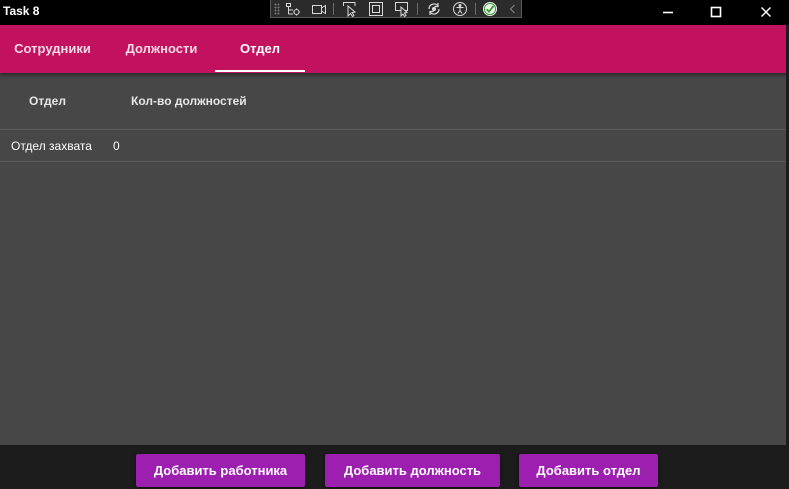 The height and width of the screenshot is (489, 789). What do you see at coordinates (161, 49) in the screenshot?
I see `tab-positions: Должности` at bounding box center [161, 49].